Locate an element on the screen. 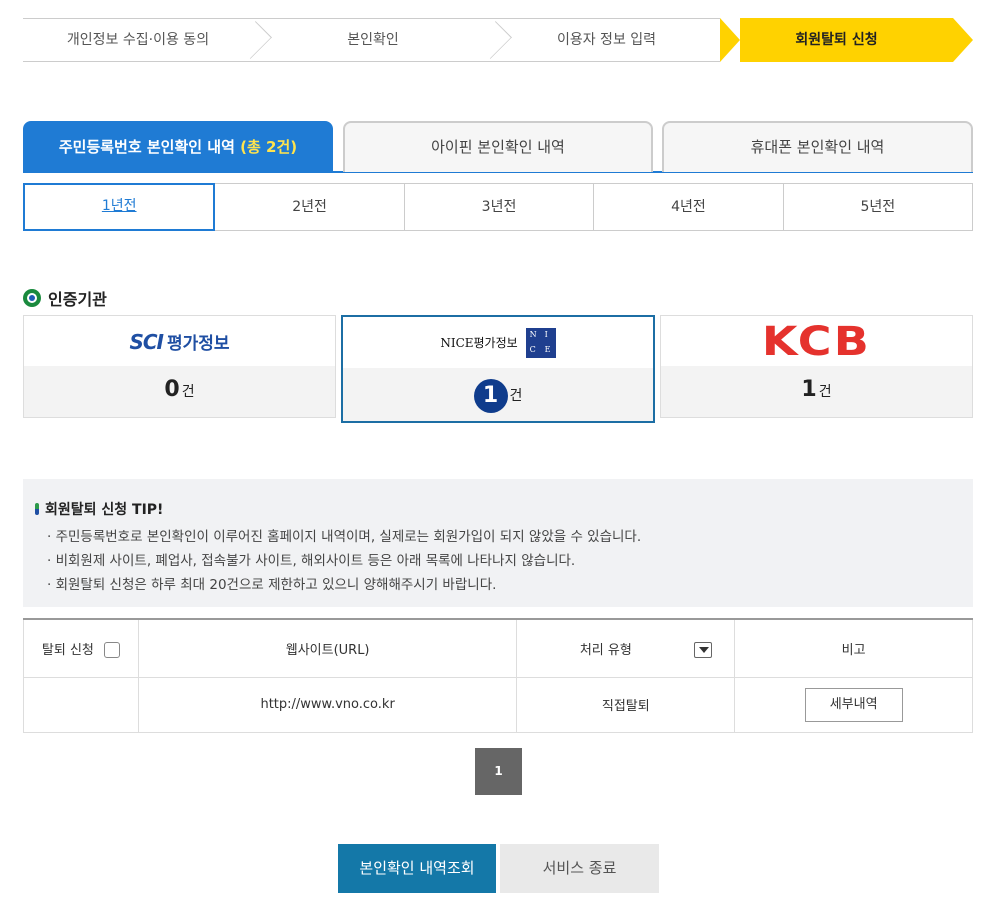  header-type-label: 처리 유형 is located at coordinates (605, 650).